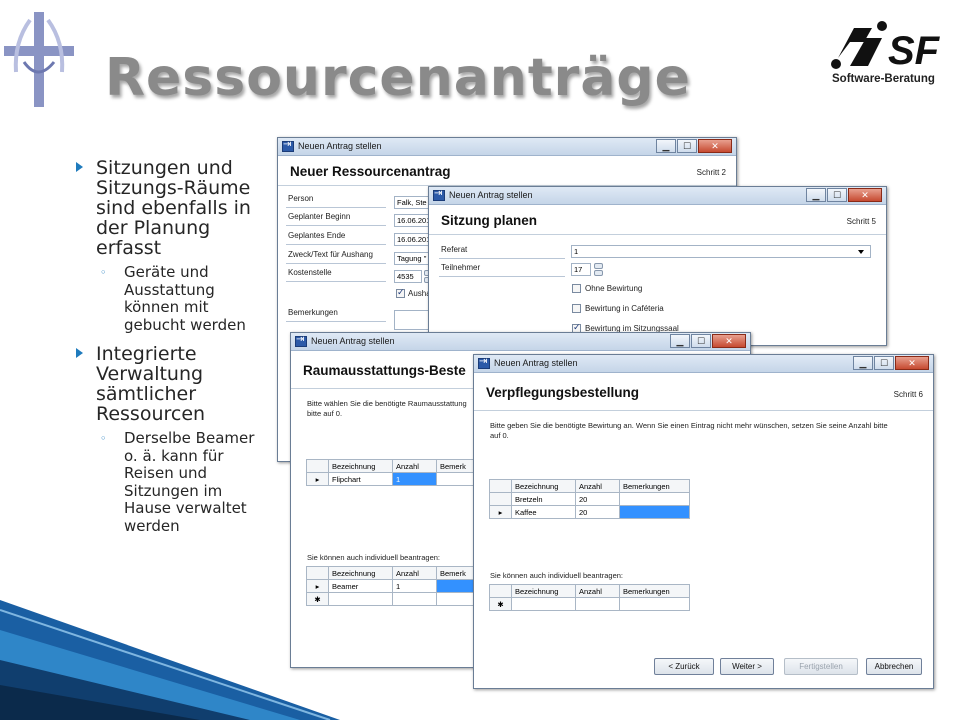  Describe the element at coordinates (908, 394) in the screenshot. I see `step-indicator: Schritt 6` at that location.